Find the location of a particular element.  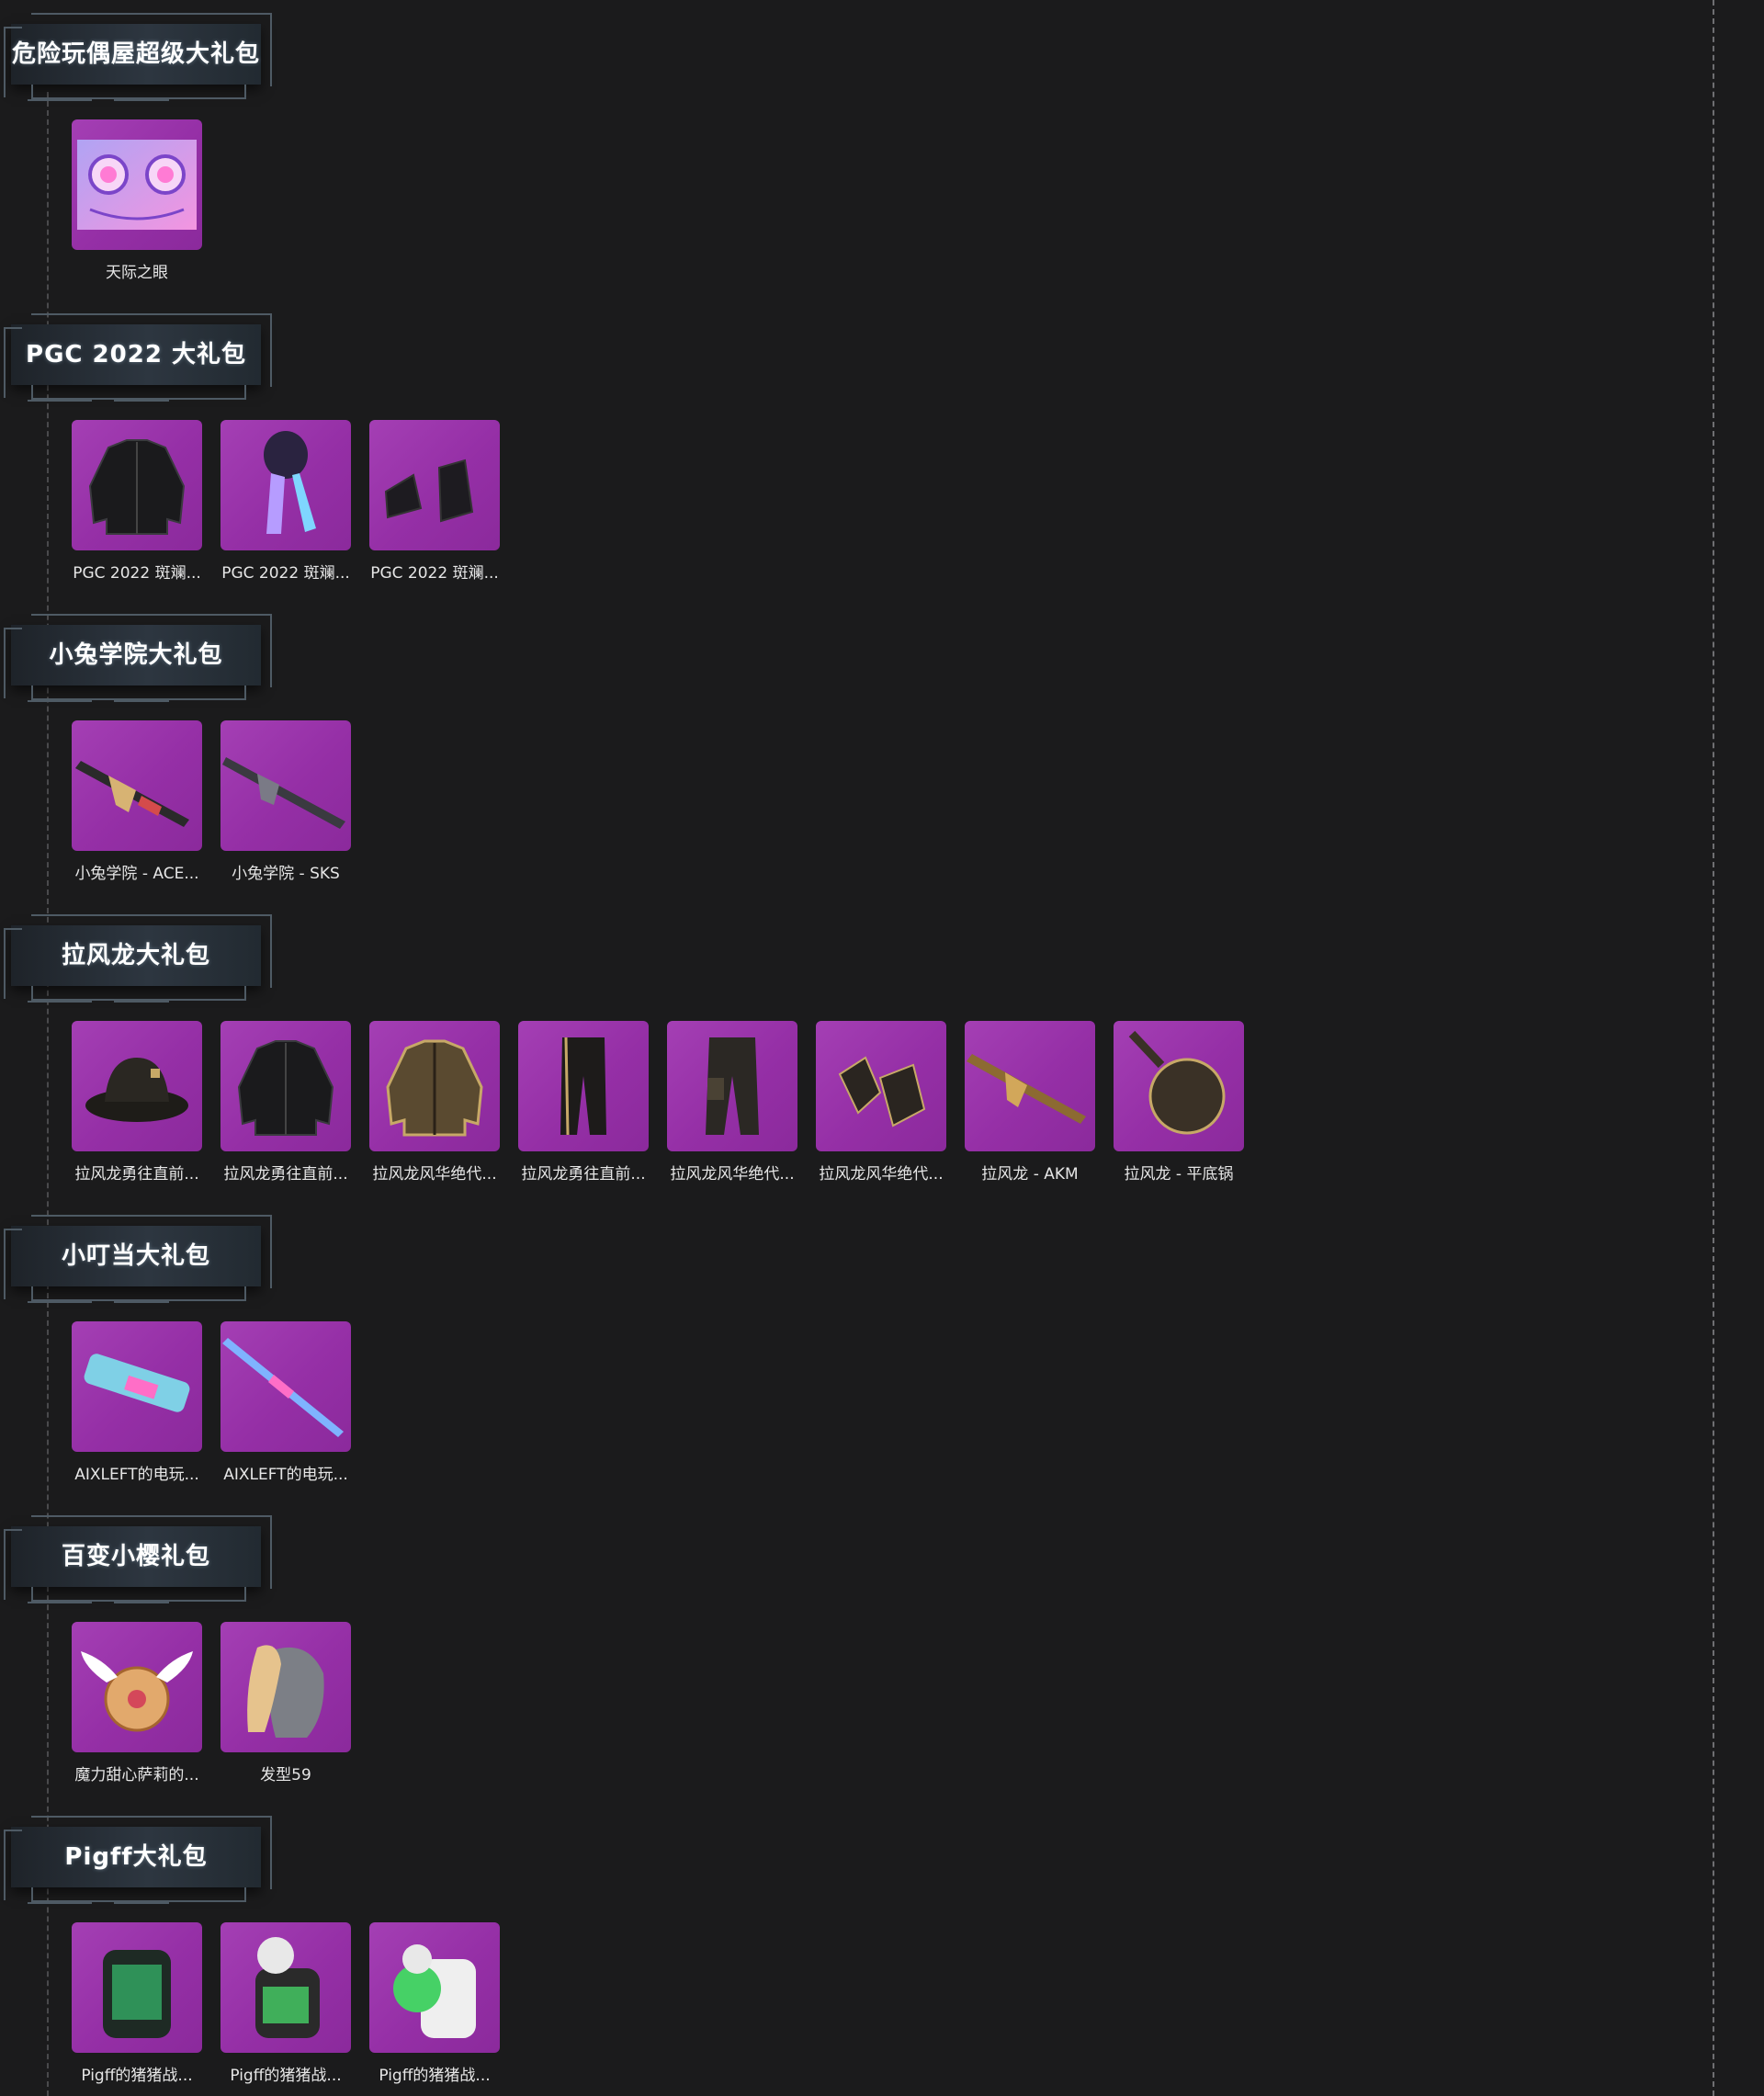

boots-icon is located at coordinates (429, 491).